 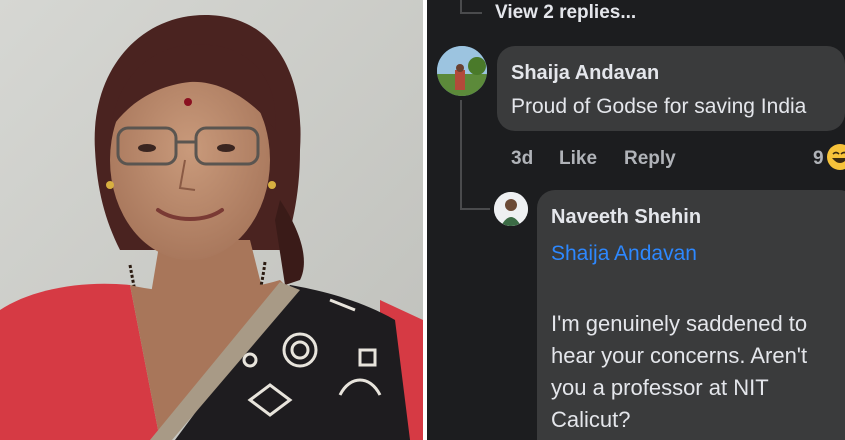 What do you see at coordinates (679, 355) in the screenshot?
I see `reply-text-line: hear your concerns. Aren't` at bounding box center [679, 355].